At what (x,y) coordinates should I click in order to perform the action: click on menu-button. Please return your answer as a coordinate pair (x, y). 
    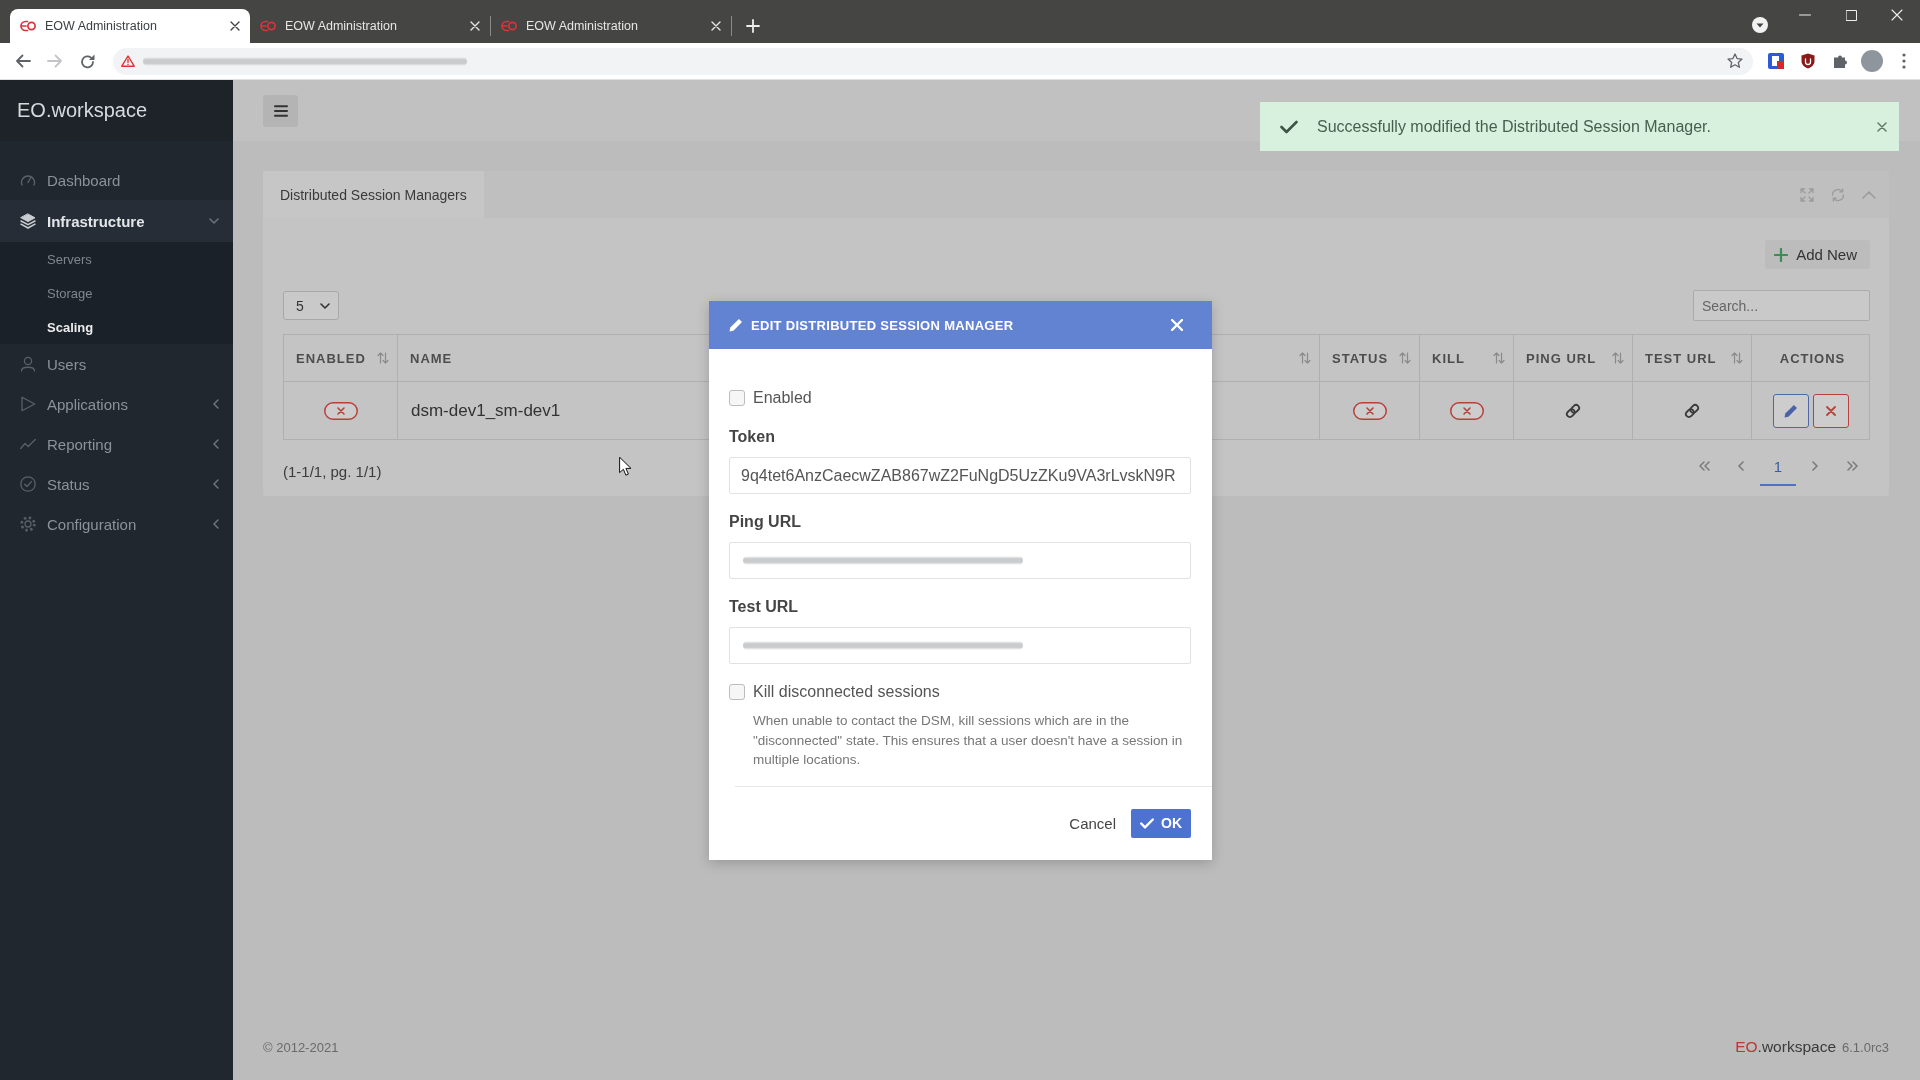
    Looking at the image, I should click on (280, 110).